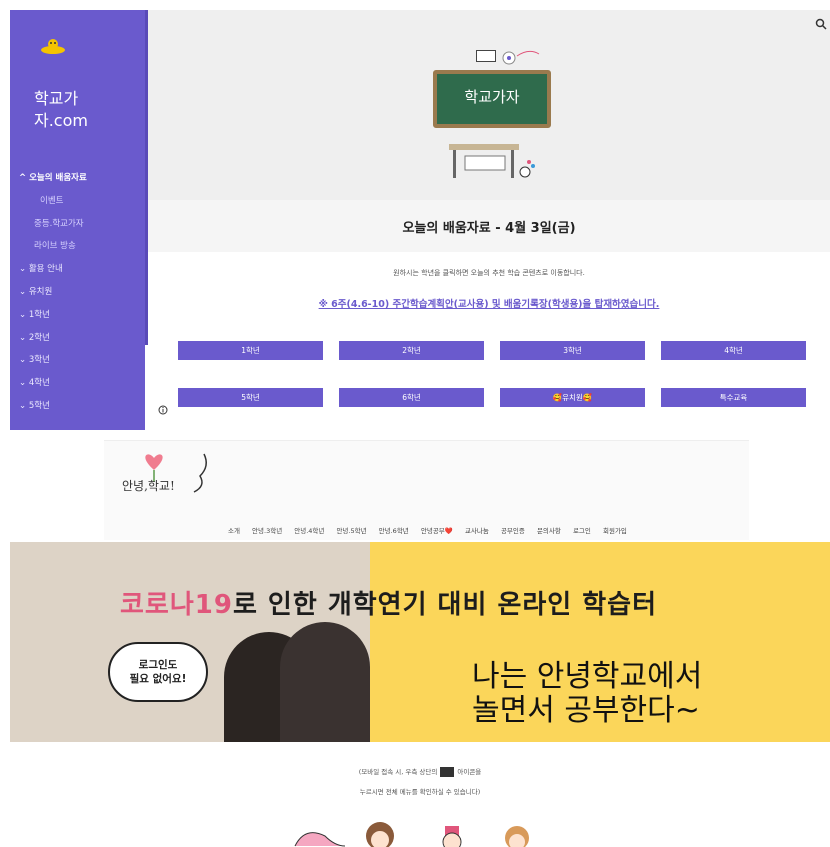 The image size is (830, 847). I want to click on sidebar-item-kinder: ⌄ 유치원, so click(77, 292).